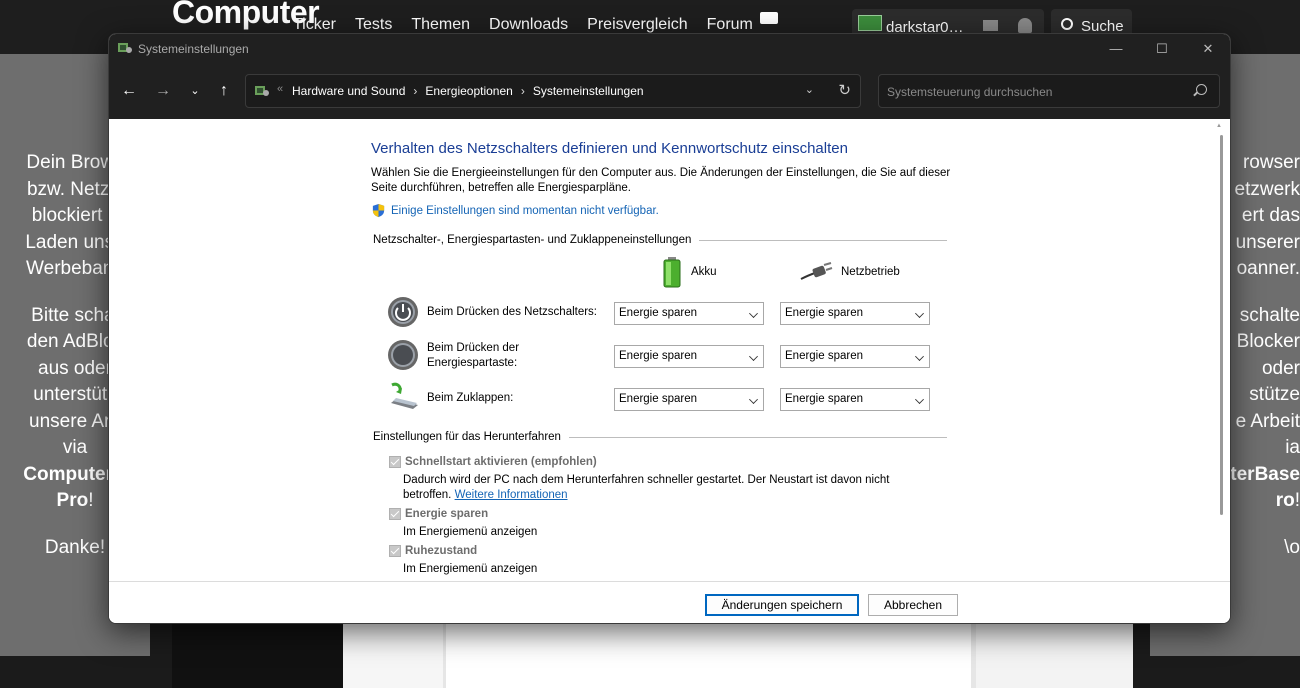 This screenshot has width=1300, height=688. I want to click on fast-startup-option: Schnellstart aktivieren (empfohlen), so click(493, 462).